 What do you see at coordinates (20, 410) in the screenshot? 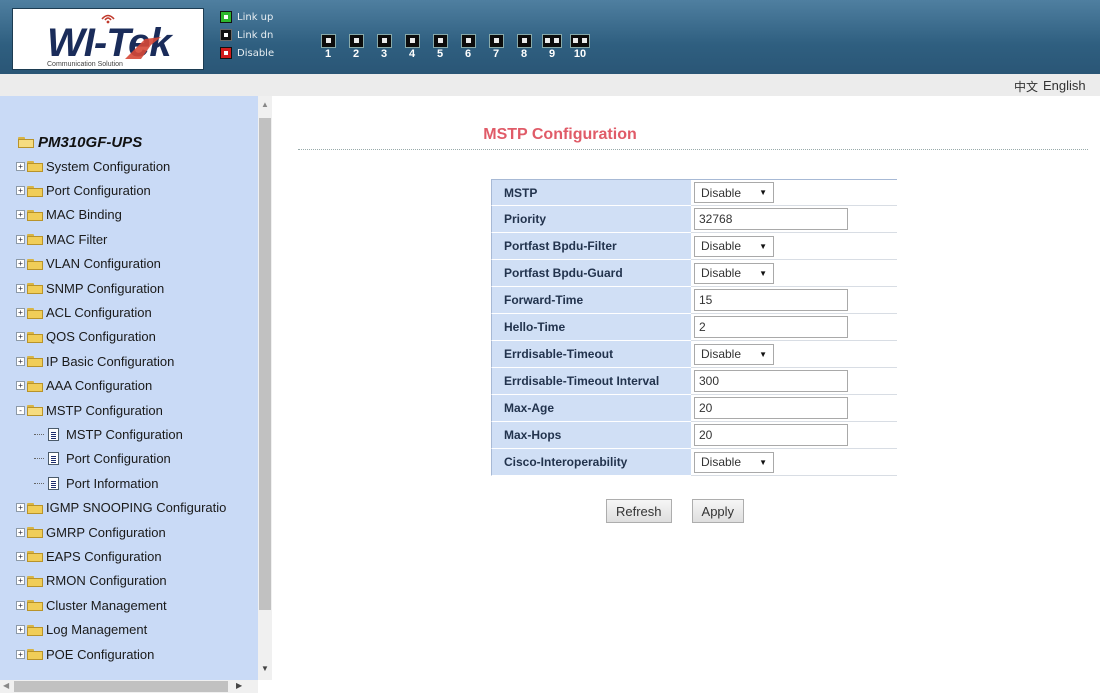
I see `collapse-icon: -` at bounding box center [20, 410].